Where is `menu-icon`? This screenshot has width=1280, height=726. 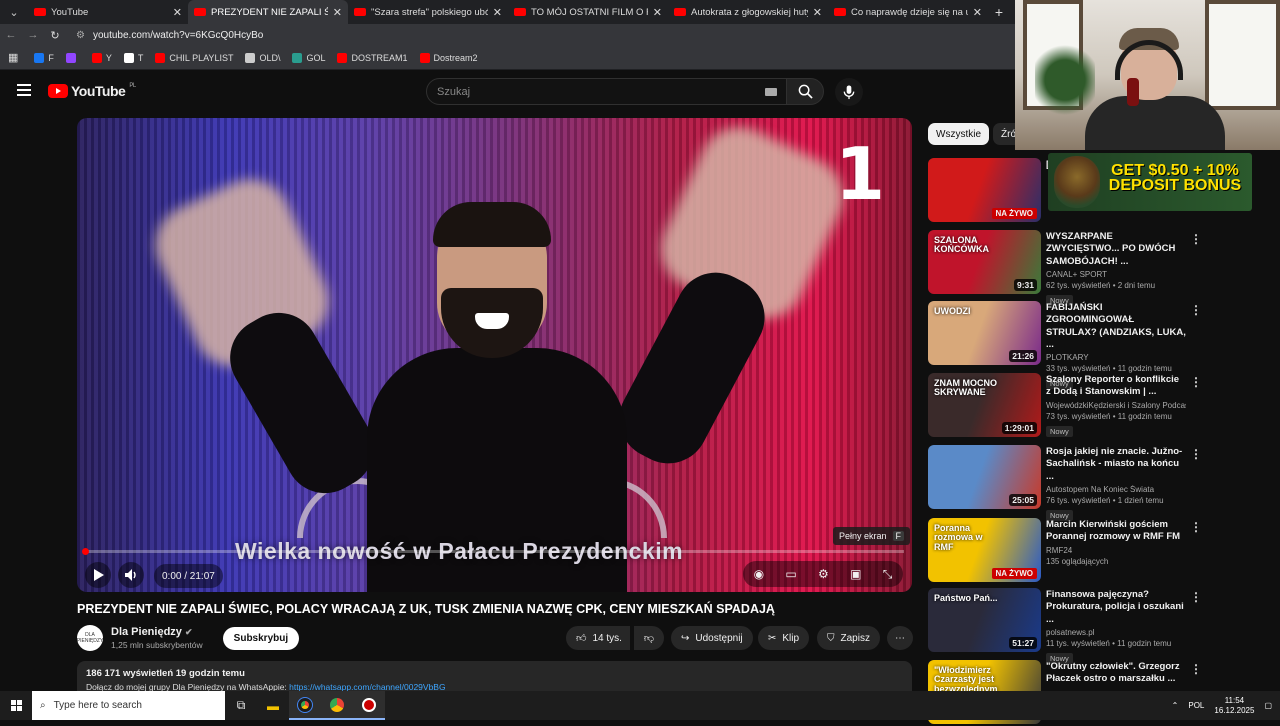 menu-icon is located at coordinates (24, 90).